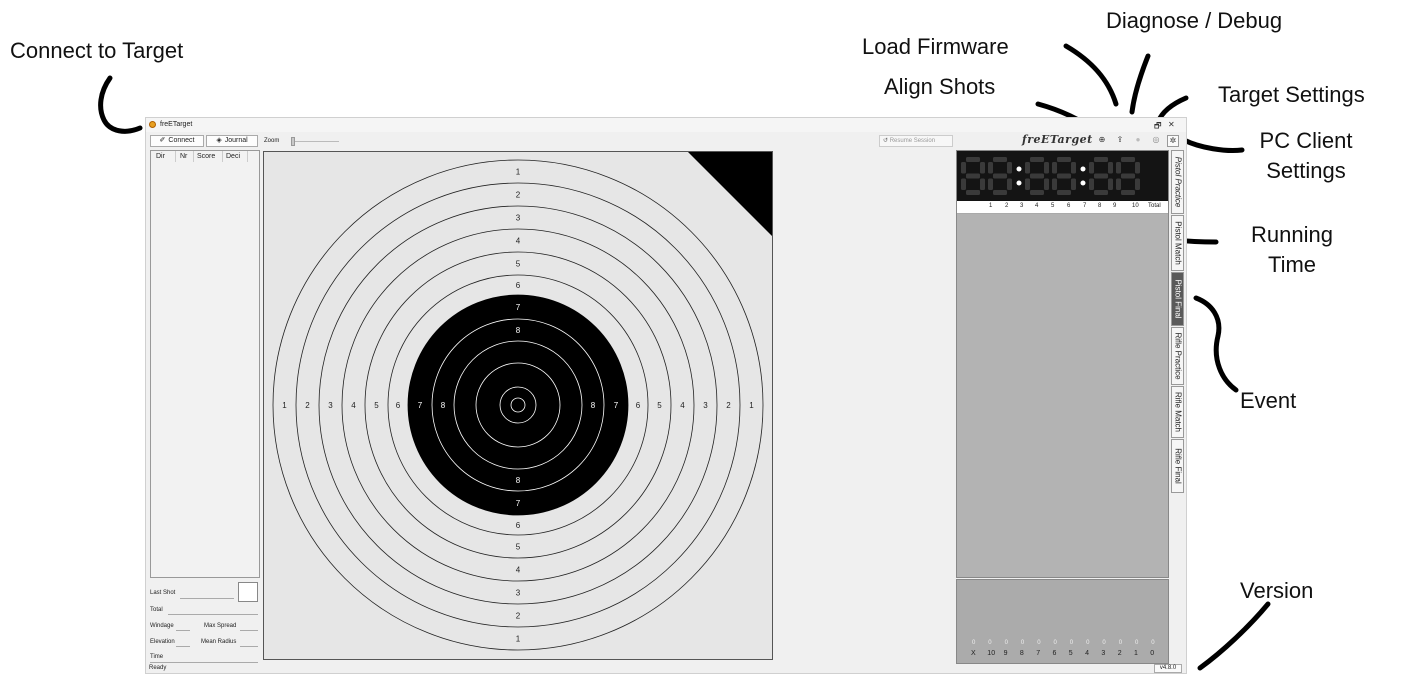 The image size is (1412, 676). Describe the element at coordinates (940, 86) in the screenshot. I see `annotation-align-shots: Align Shots` at that location.